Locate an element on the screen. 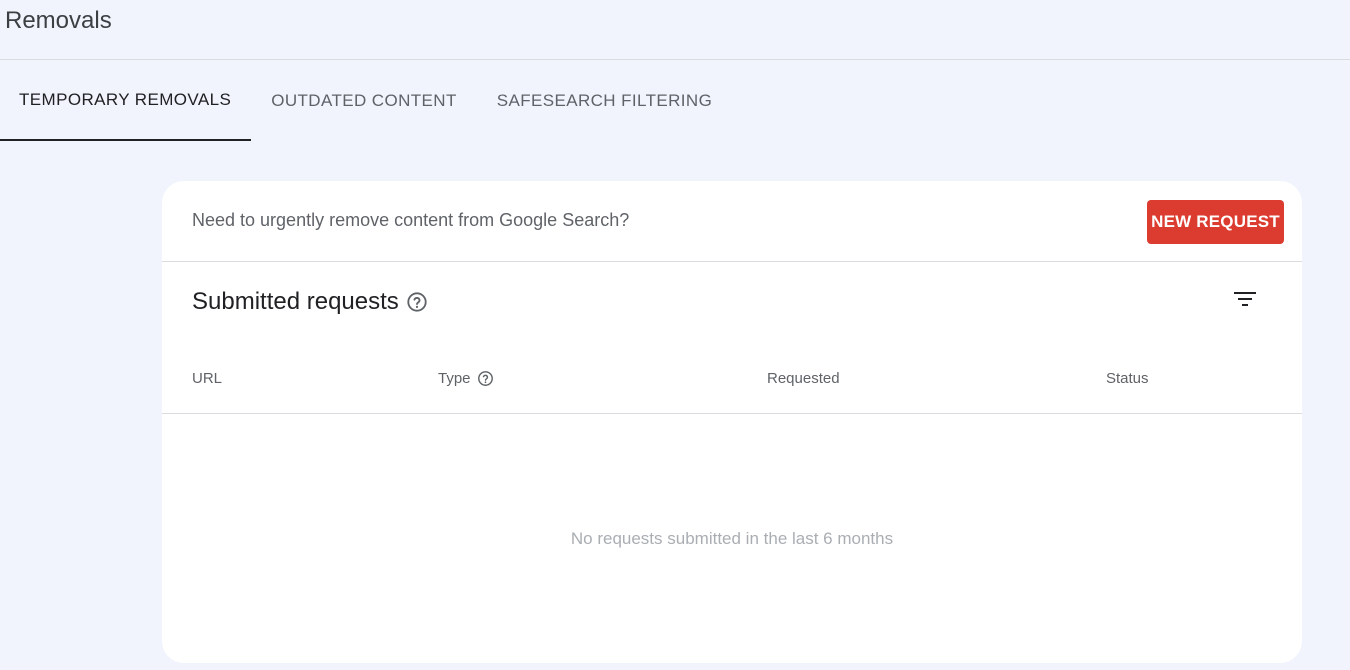 The width and height of the screenshot is (1350, 670). tab-outdated-content: OUTDATED CONTENT is located at coordinates (364, 101).